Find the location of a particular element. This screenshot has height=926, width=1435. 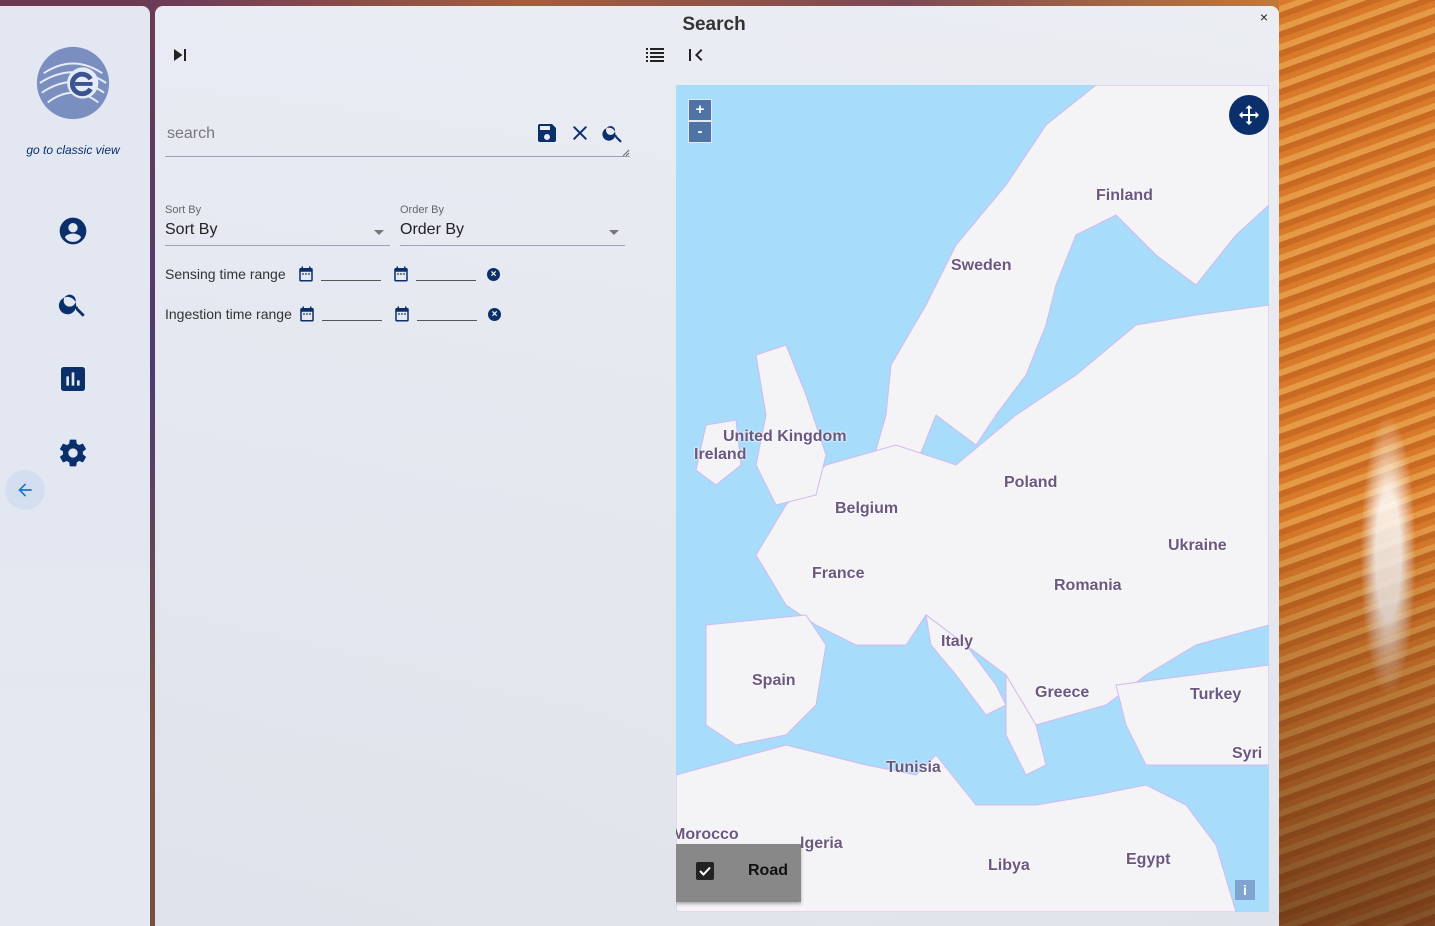

order-by-select: Order By is located at coordinates (512, 233).